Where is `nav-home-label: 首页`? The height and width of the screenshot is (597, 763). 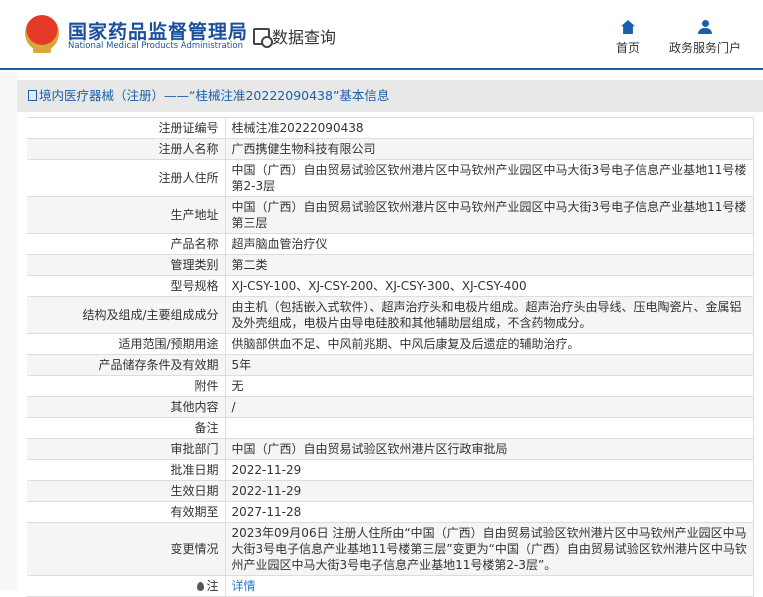
nav-home-label: 首页 is located at coordinates (628, 48).